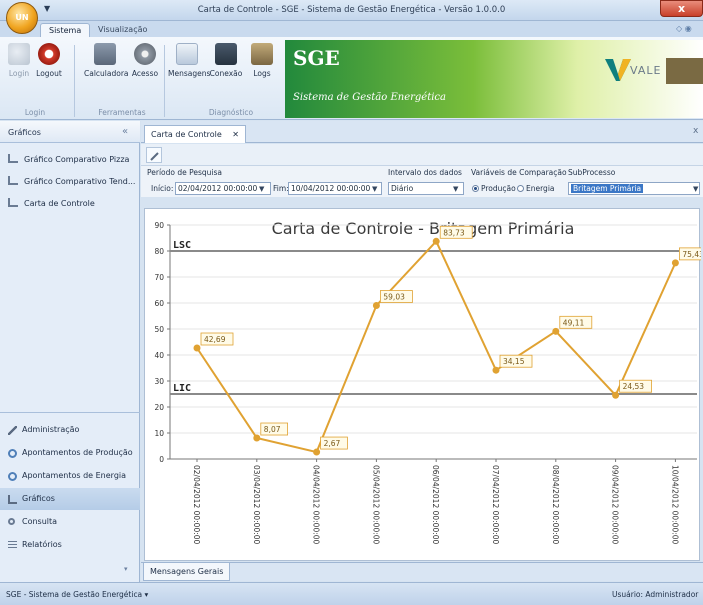  I want to click on nav-administracao: Administração, so click(70, 430).